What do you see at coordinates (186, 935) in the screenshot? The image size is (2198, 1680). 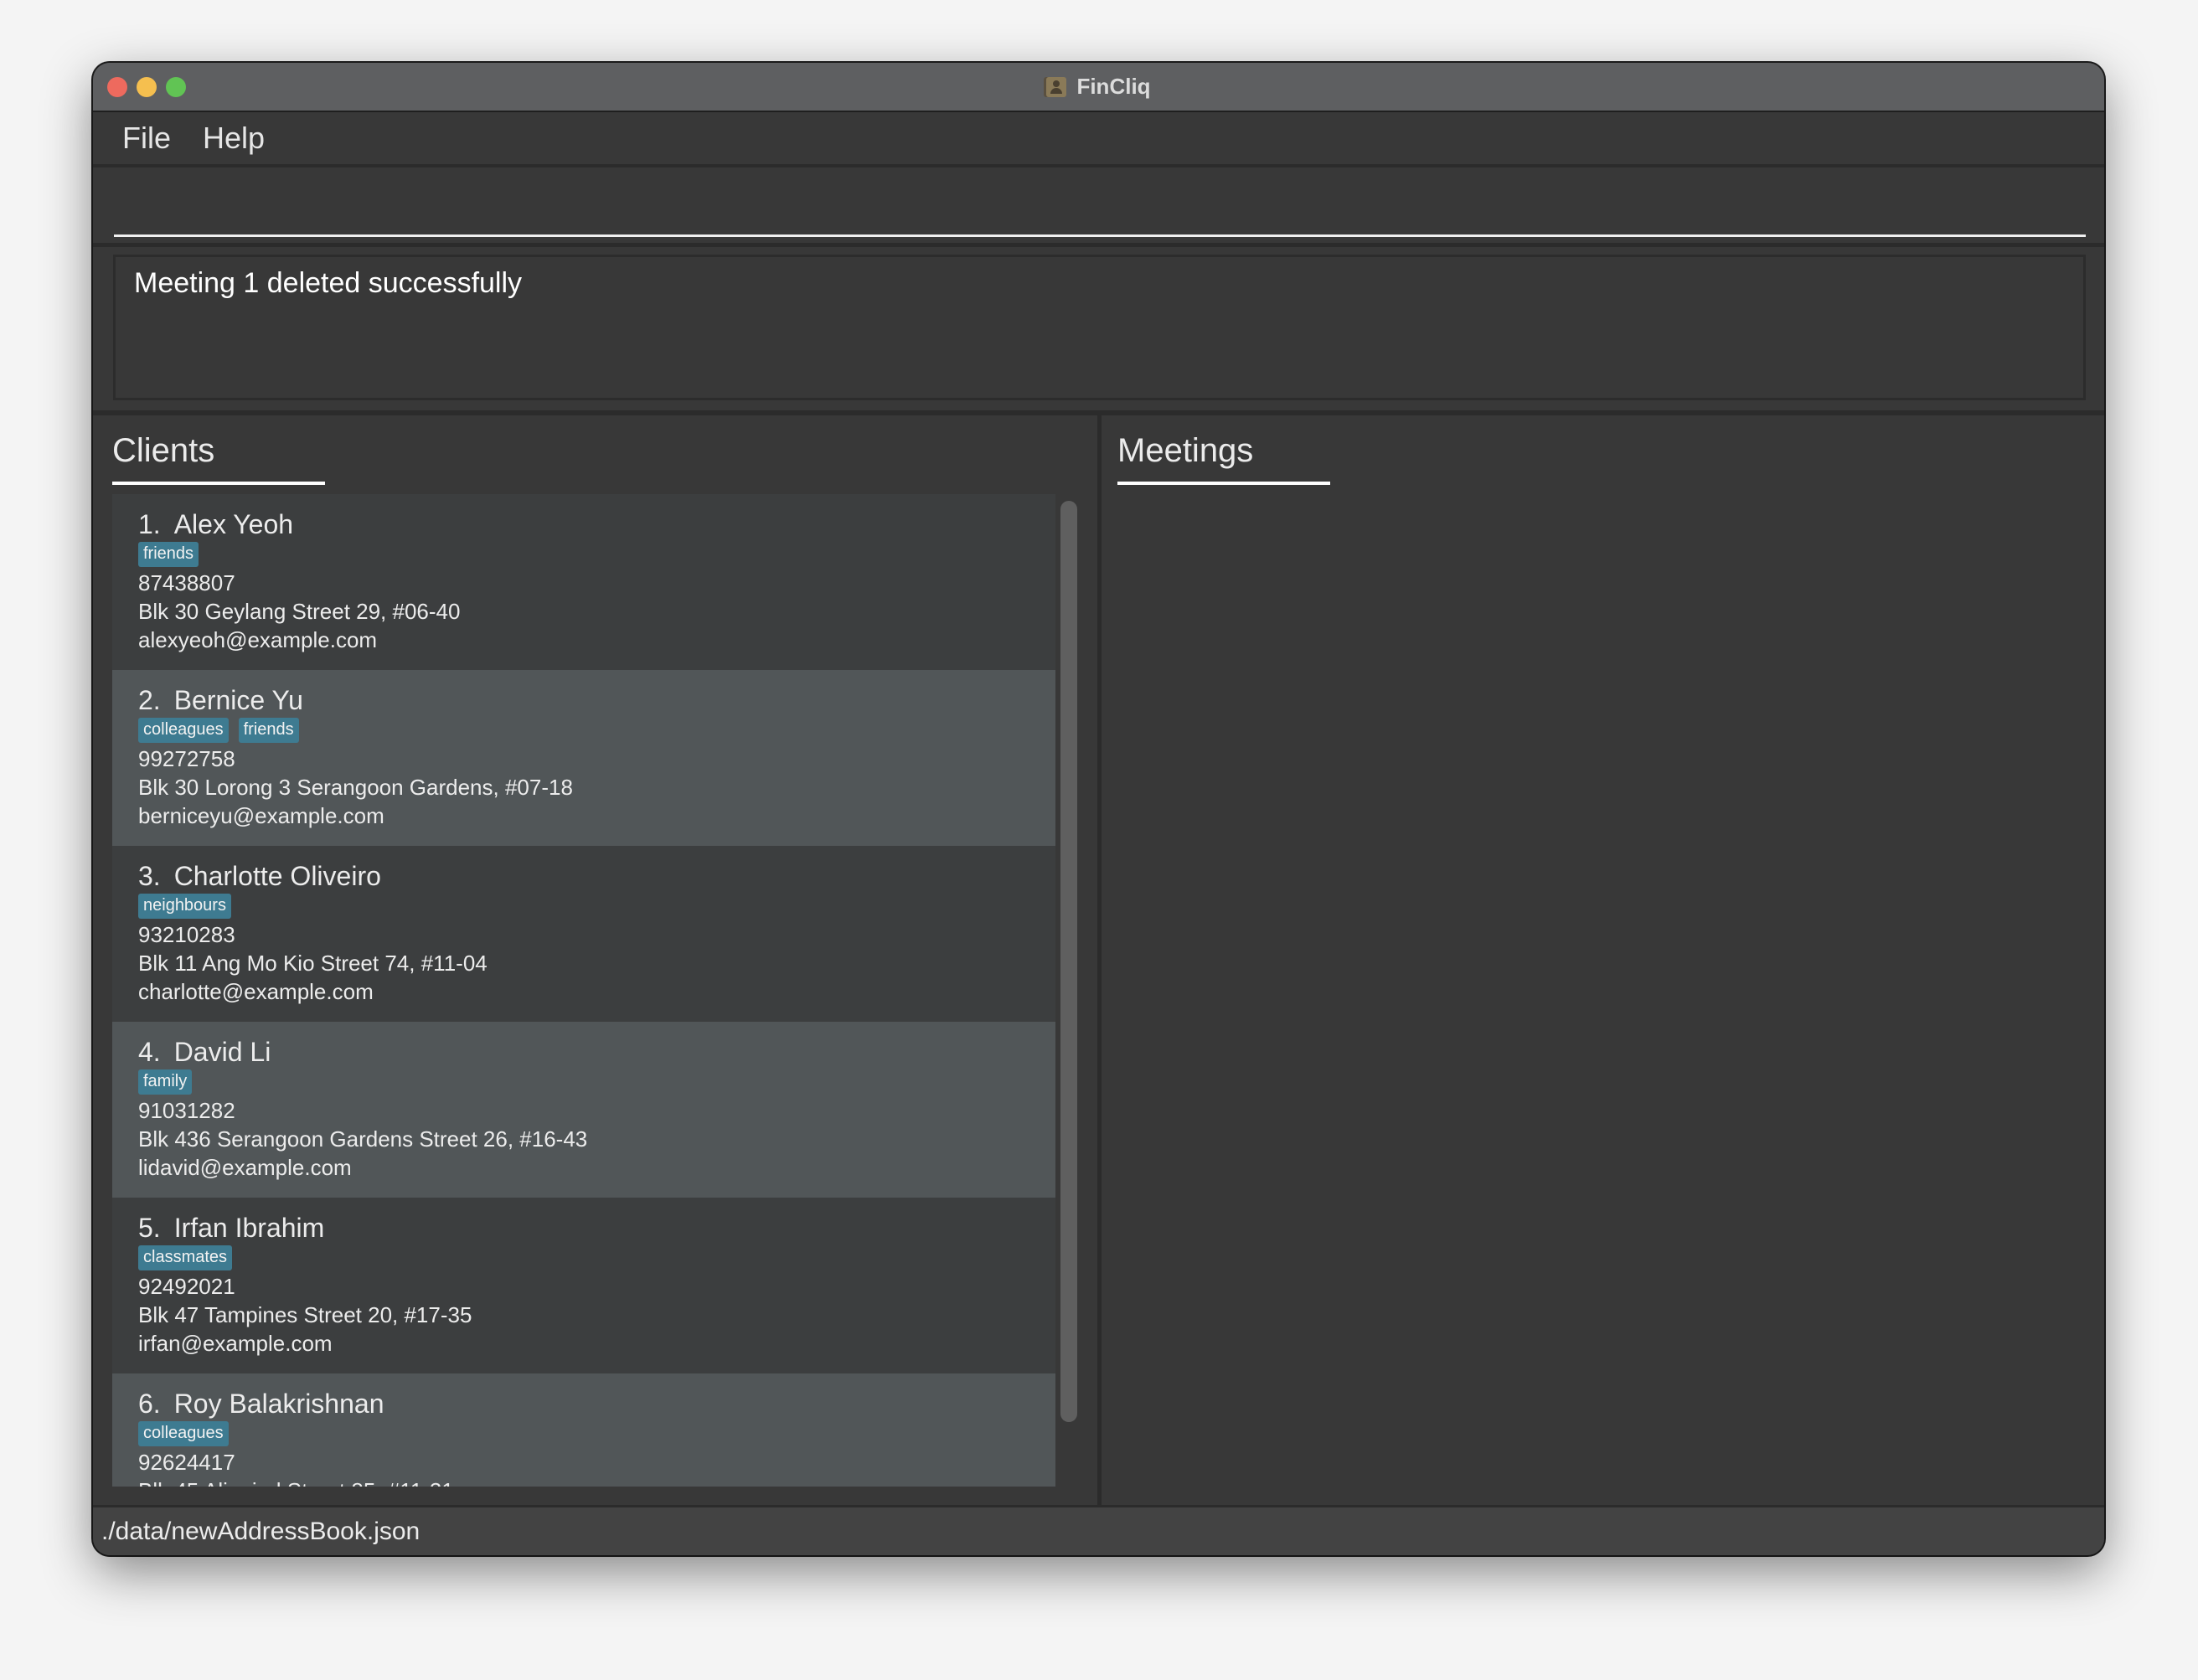 I see `client-phone: 93210283` at bounding box center [186, 935].